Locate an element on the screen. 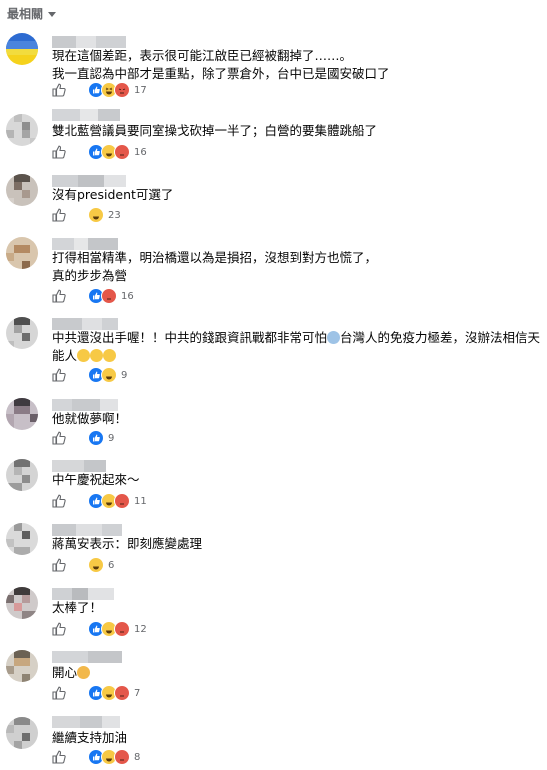 This screenshot has width=547, height=770. sort-dropdown: 最相關 is located at coordinates (32, 13).